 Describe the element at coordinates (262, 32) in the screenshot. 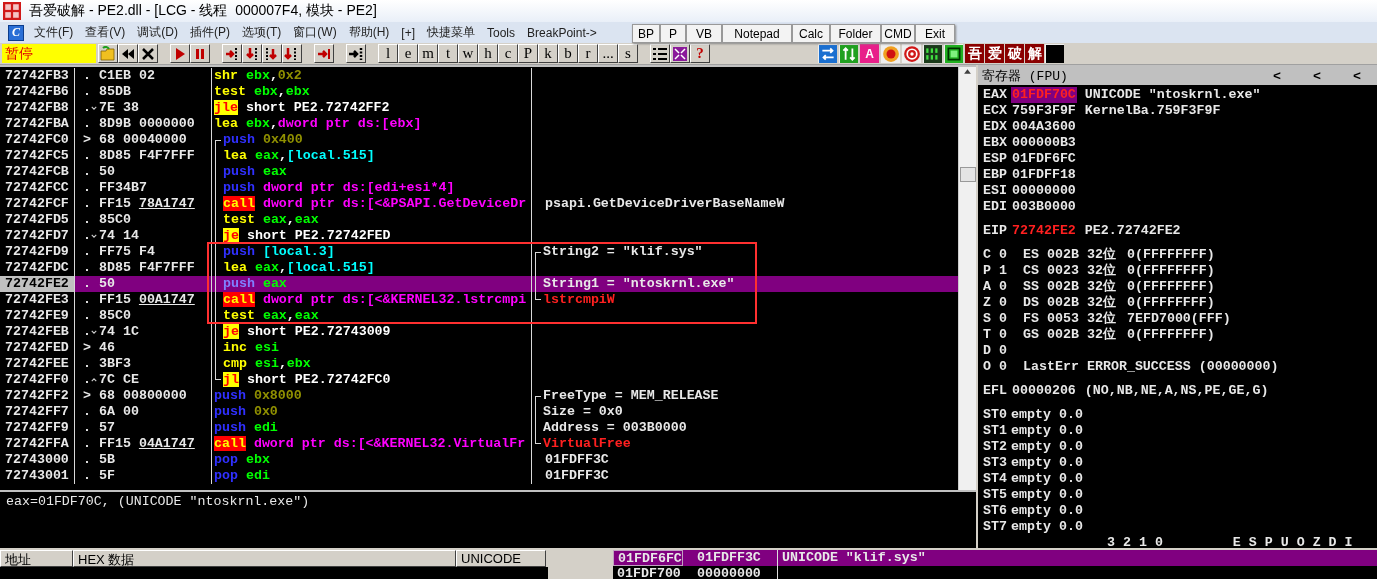

I see `menu-item: 选项(T)` at that location.